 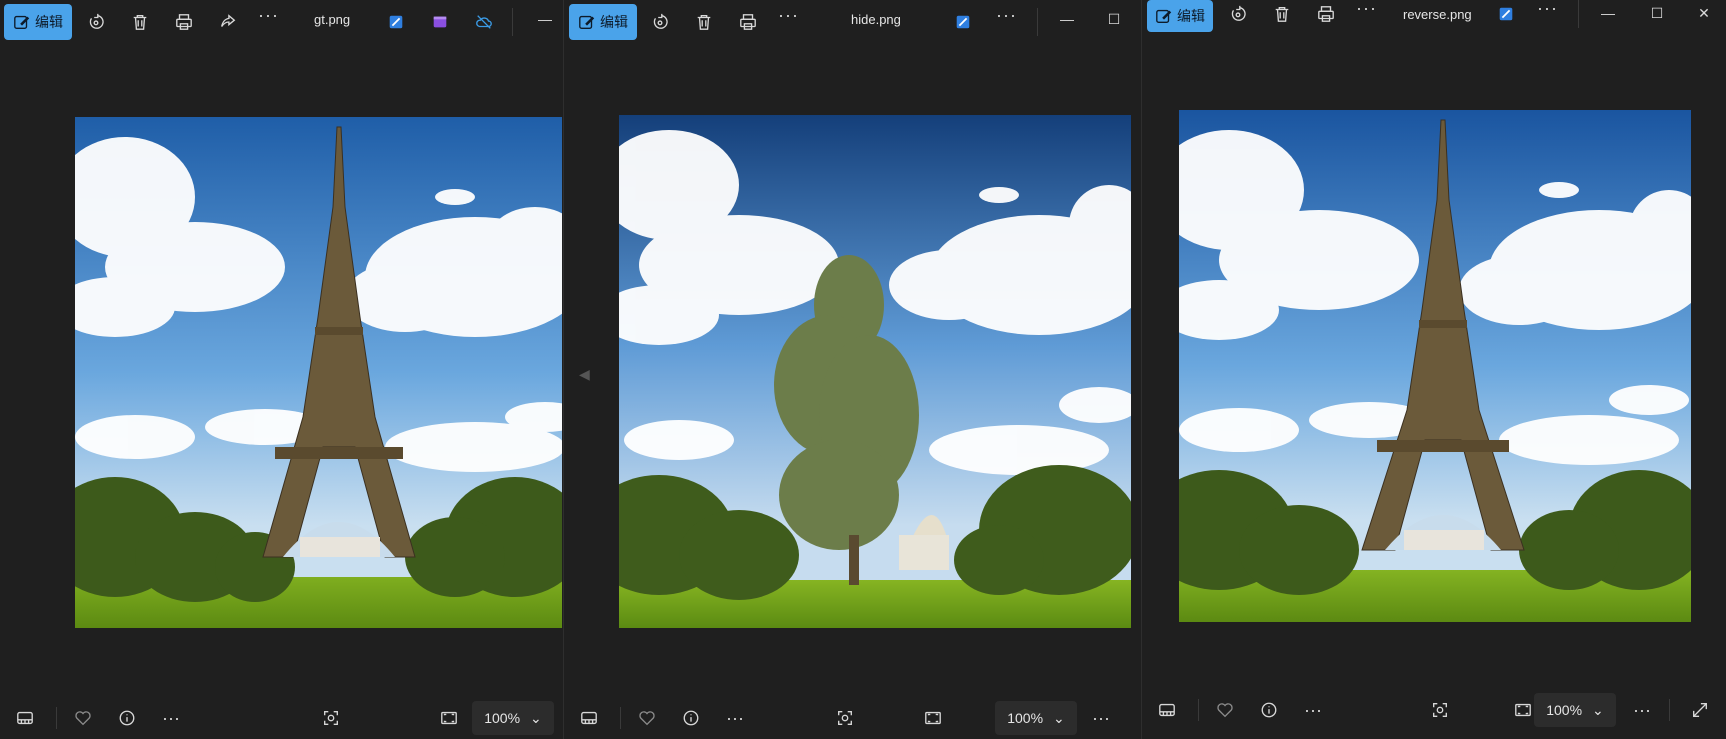 What do you see at coordinates (281, 21) in the screenshot?
I see `toolbar: 编辑 ··· gt.png —` at bounding box center [281, 21].